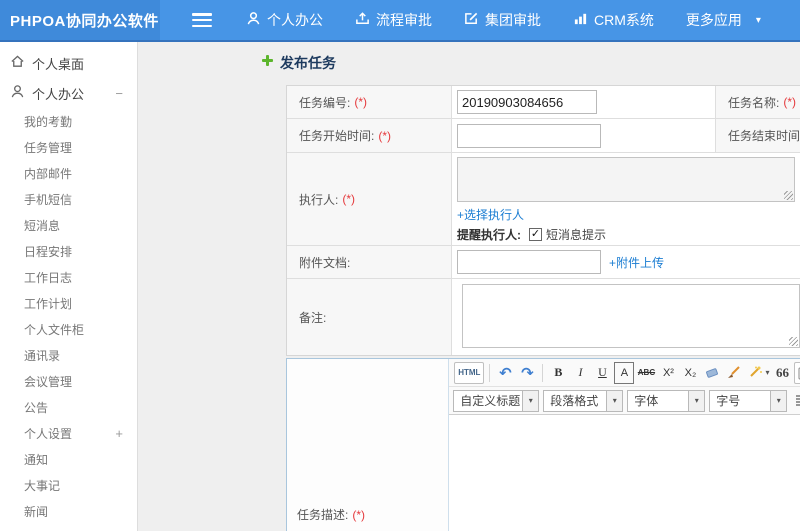 Image resolution: width=800 pixels, height=531 pixels. Describe the element at coordinates (48, 173) in the screenshot. I see `sidebar-item-label: 内部邮件` at that location.